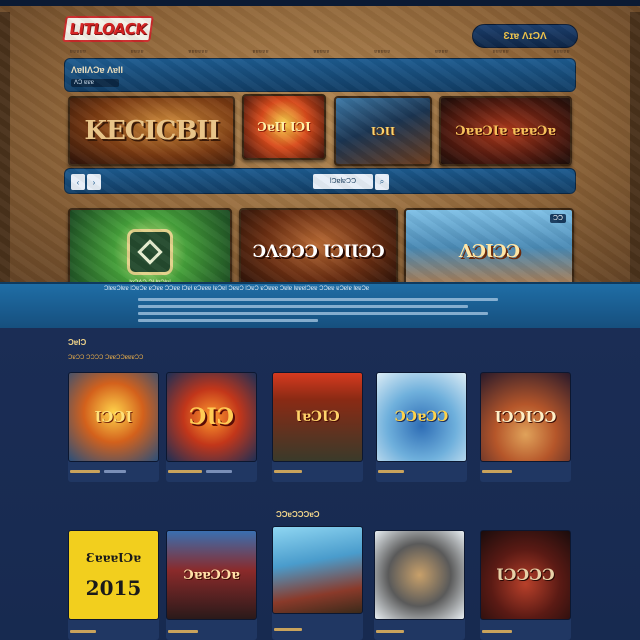 This screenshot has height=640, width=640. What do you see at coordinates (113, 558) in the screenshot?
I see `game-title: ƐɐɐɐƖƆɐ` at bounding box center [113, 558].